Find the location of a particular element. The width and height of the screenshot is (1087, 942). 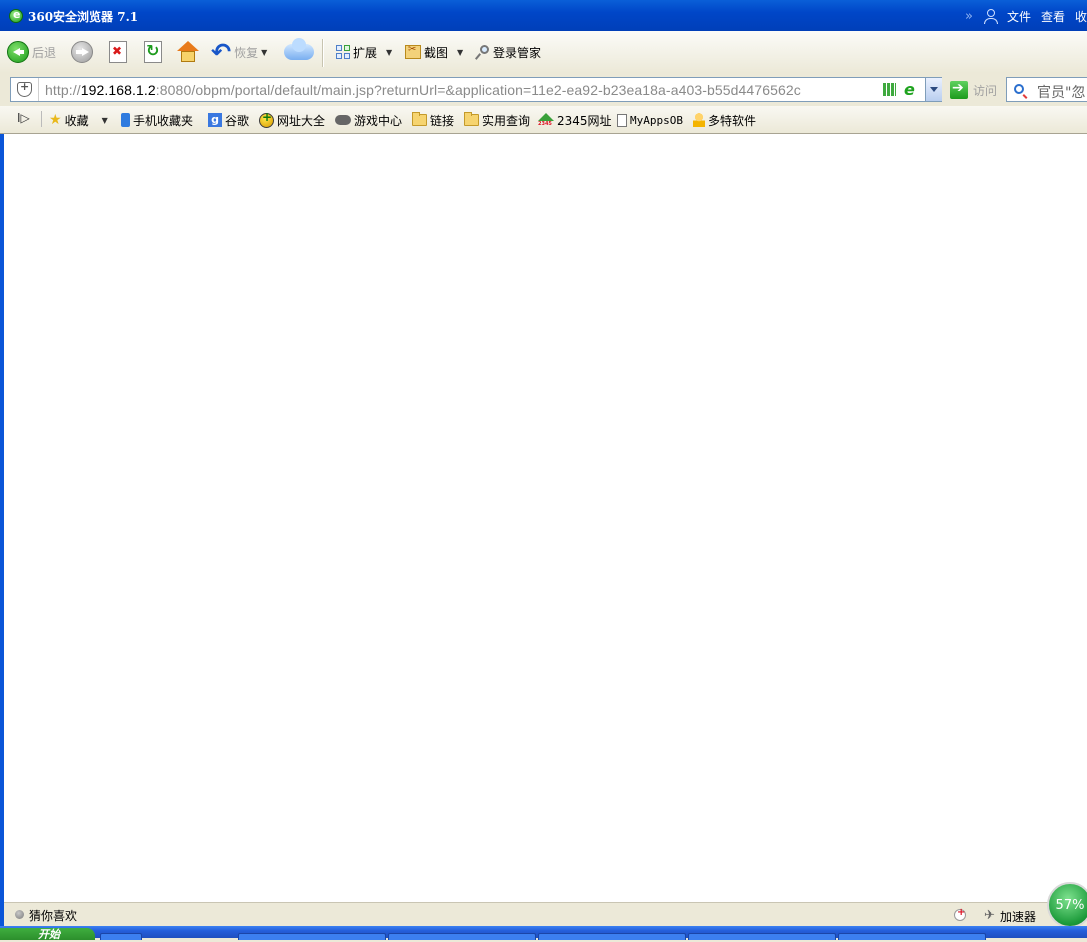

fav-label: 多特软件 is located at coordinates (732, 120).